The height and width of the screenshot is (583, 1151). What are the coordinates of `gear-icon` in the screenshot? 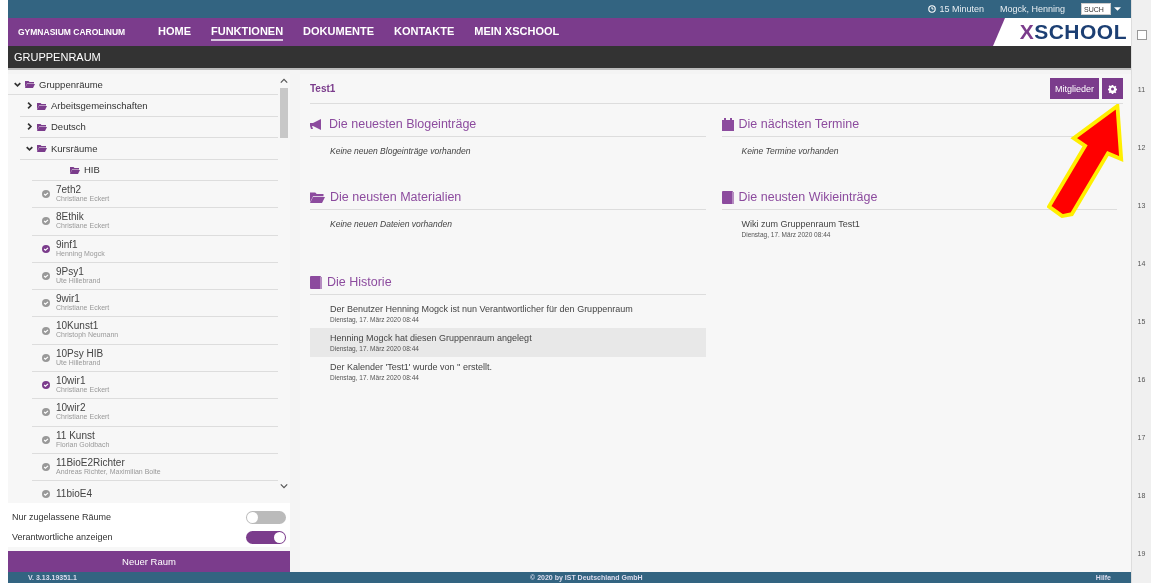 It's located at (1112, 88).